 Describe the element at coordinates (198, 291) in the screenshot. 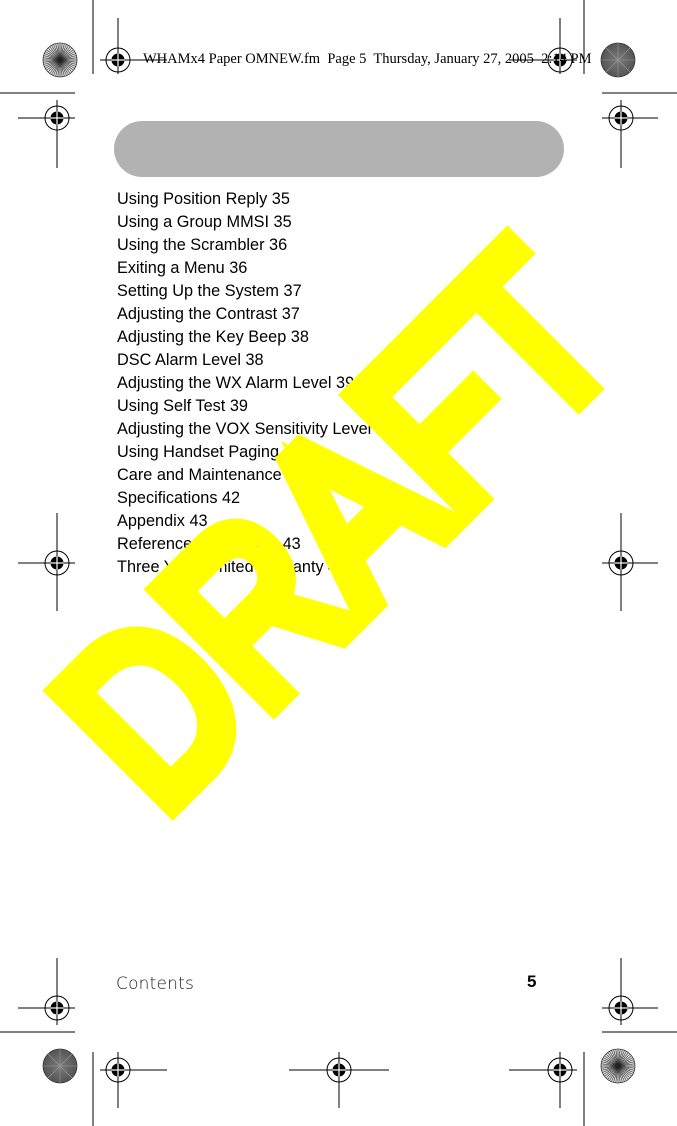

I see `toc-entry-title: Setting Up the System` at that location.